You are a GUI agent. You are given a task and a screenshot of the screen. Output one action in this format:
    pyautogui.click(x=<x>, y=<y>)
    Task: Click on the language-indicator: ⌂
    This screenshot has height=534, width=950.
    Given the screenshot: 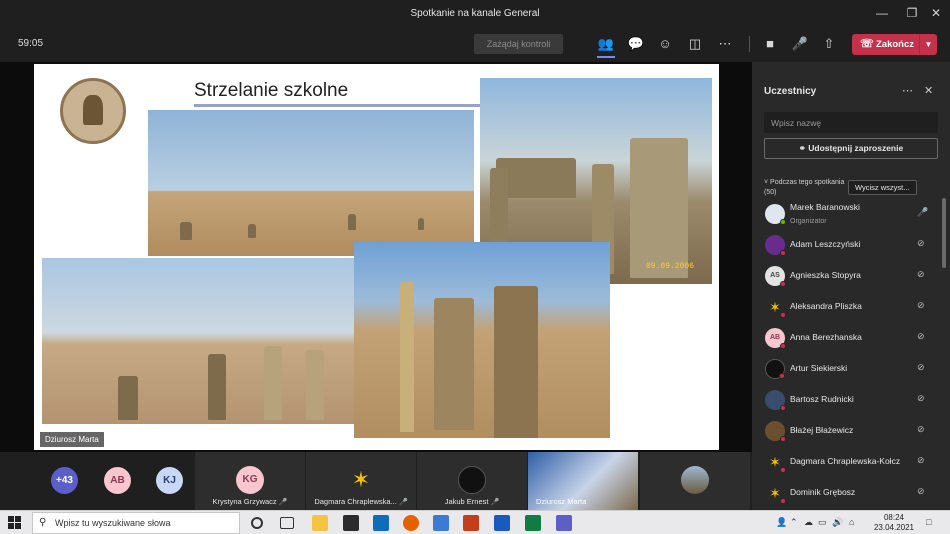 What is the action you would take?
    pyautogui.click(x=851, y=522)
    